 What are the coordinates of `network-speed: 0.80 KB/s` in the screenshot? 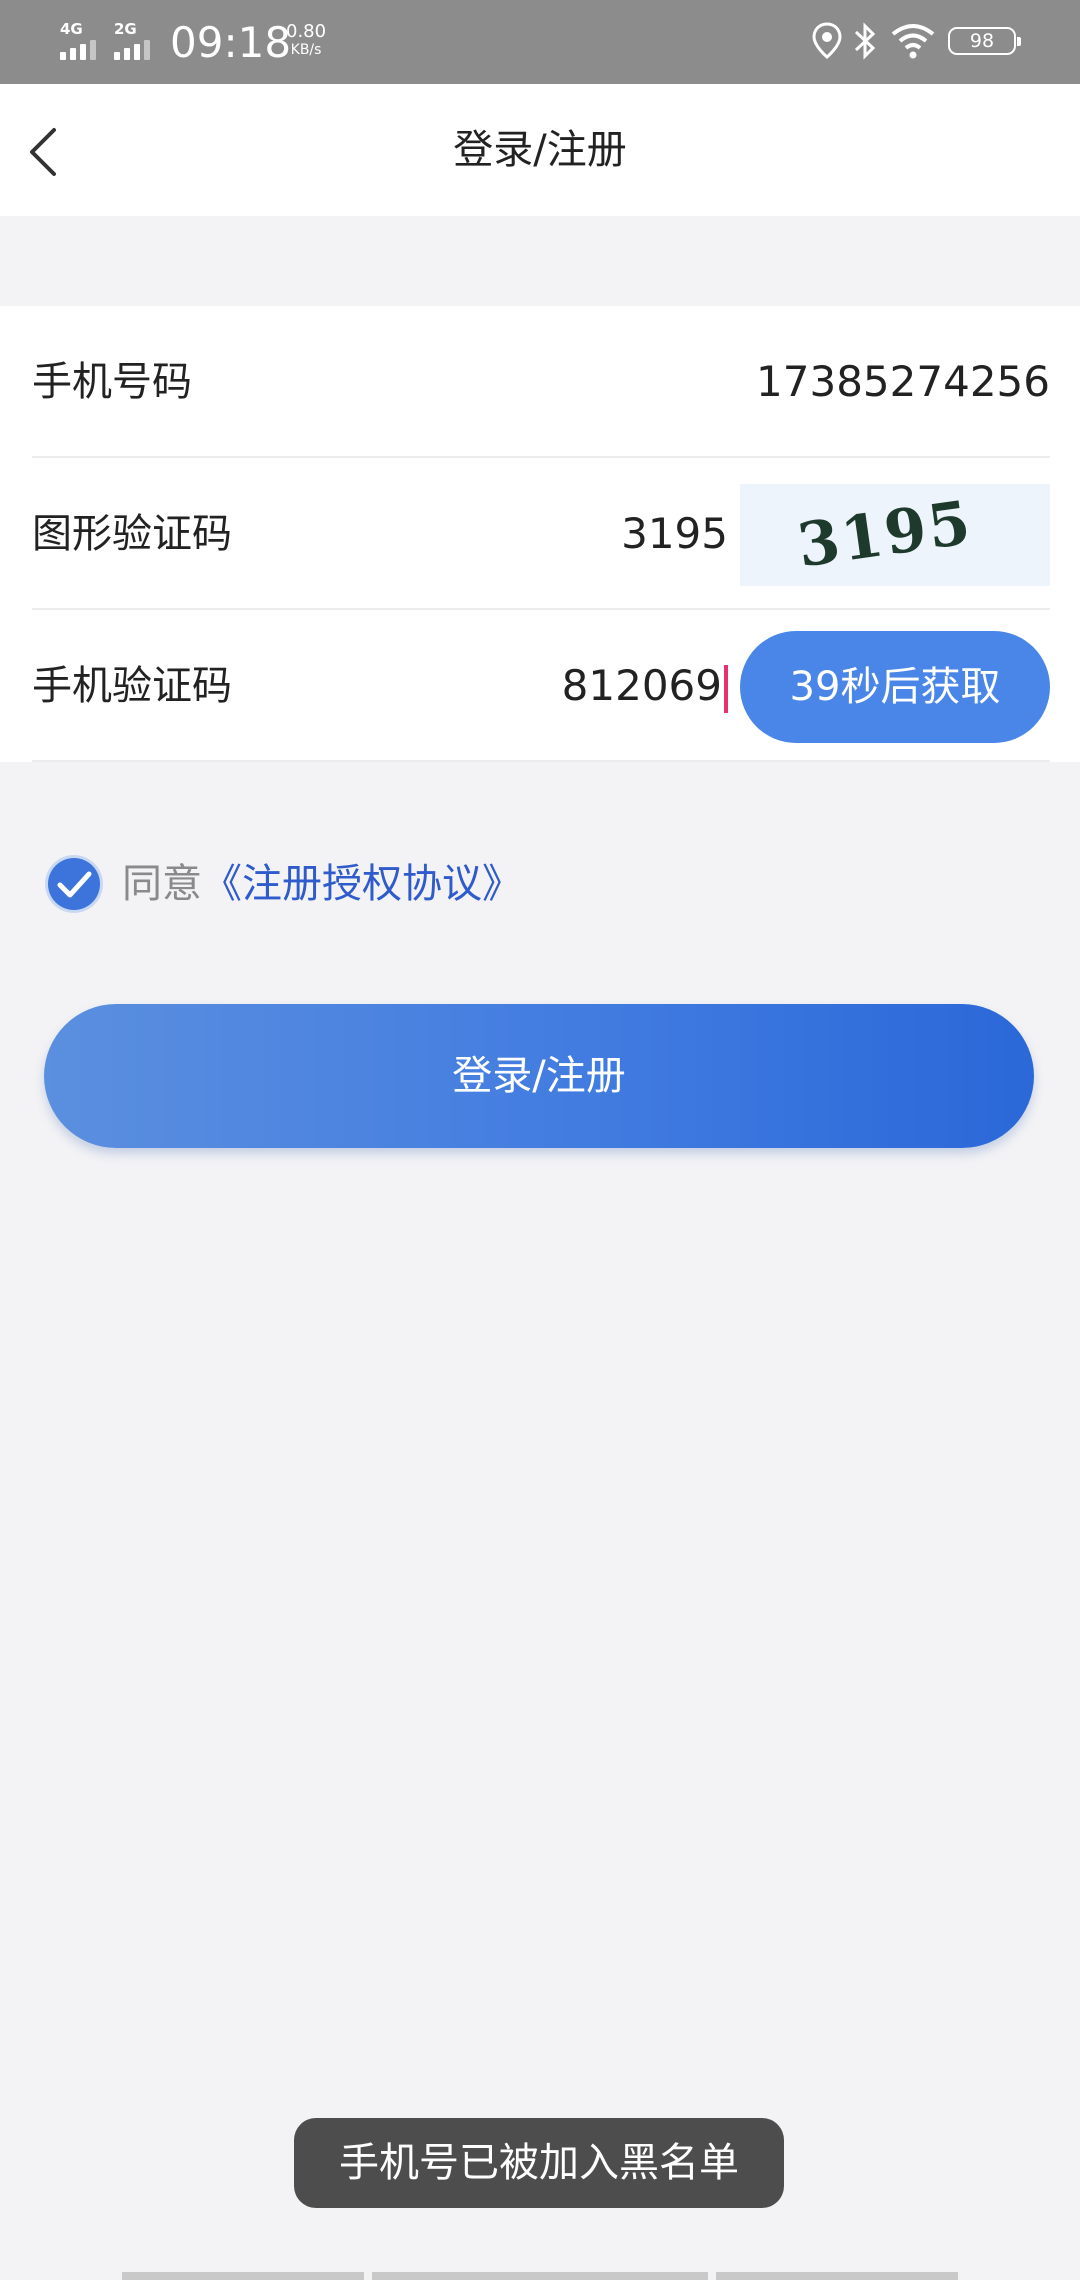 It's located at (306, 41).